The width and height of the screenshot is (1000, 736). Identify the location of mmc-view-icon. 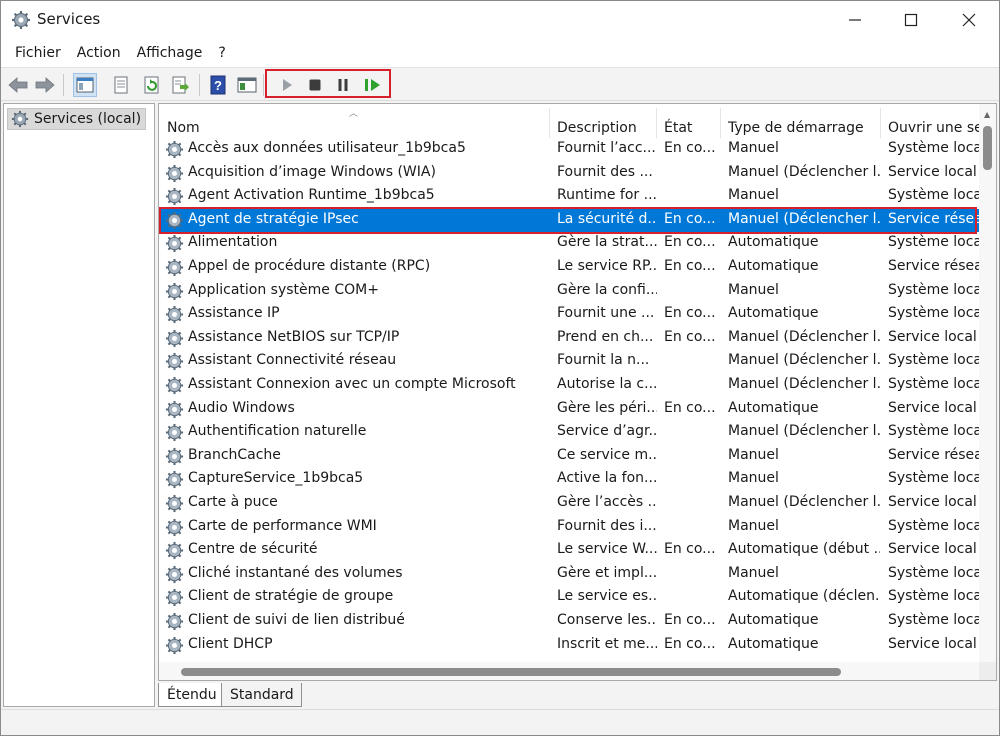
(247, 85).